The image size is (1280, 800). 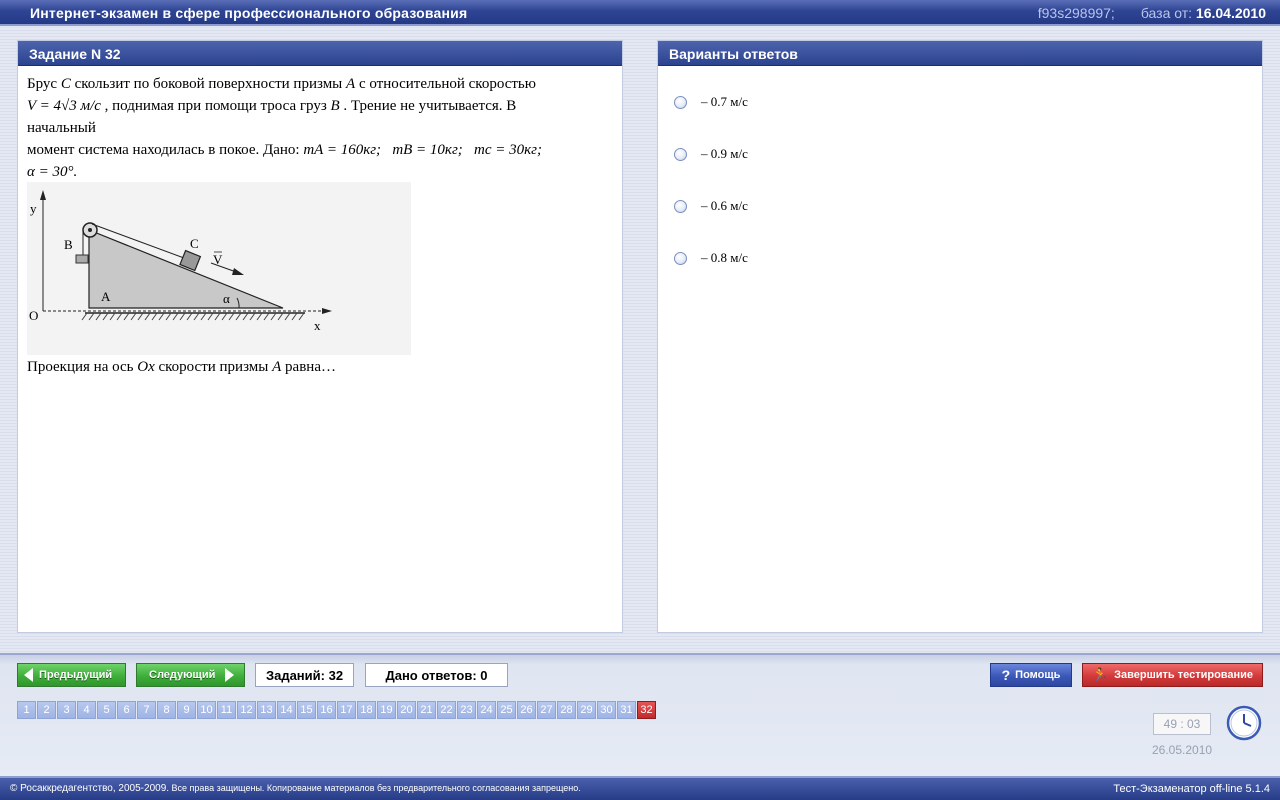 What do you see at coordinates (526, 710) in the screenshot?
I see `question-nav-26: 26` at bounding box center [526, 710].